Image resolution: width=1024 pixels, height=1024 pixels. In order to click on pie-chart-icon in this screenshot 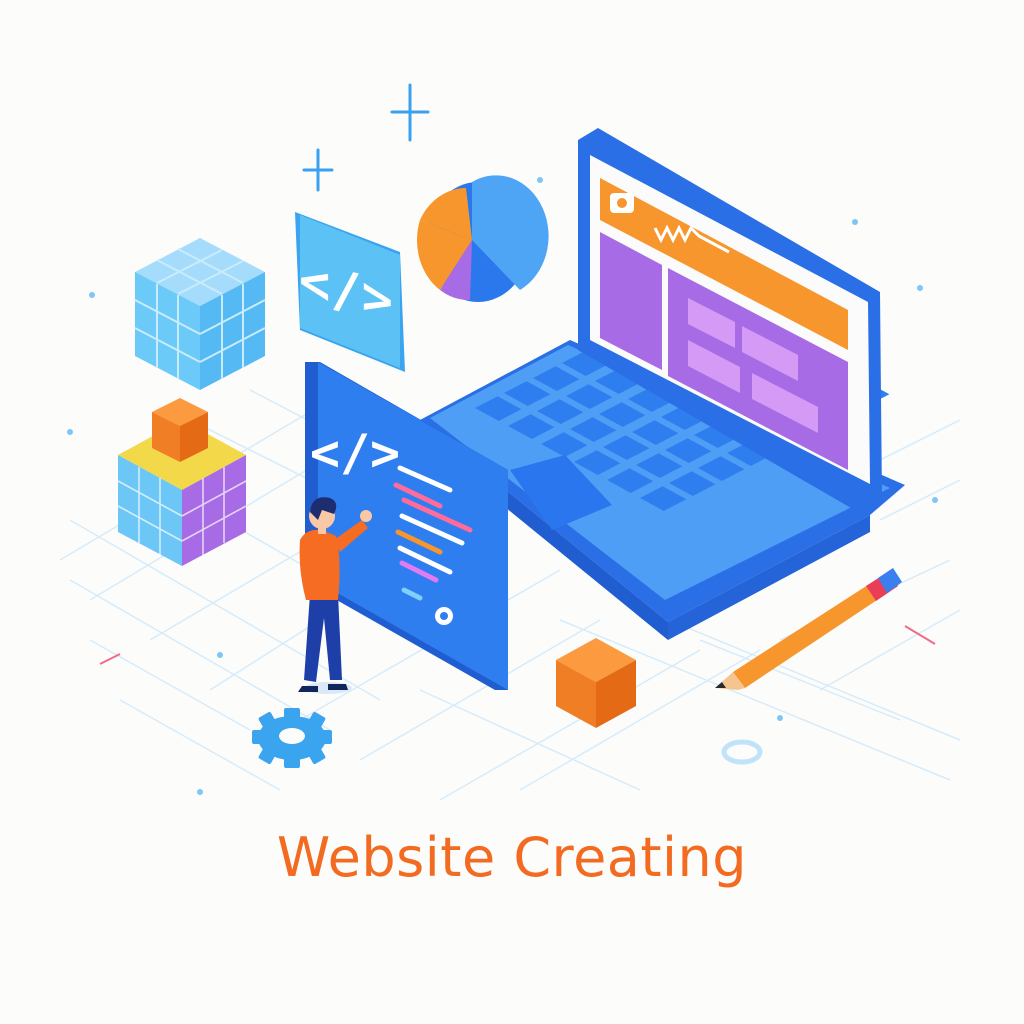, I will do `click(482, 238)`.